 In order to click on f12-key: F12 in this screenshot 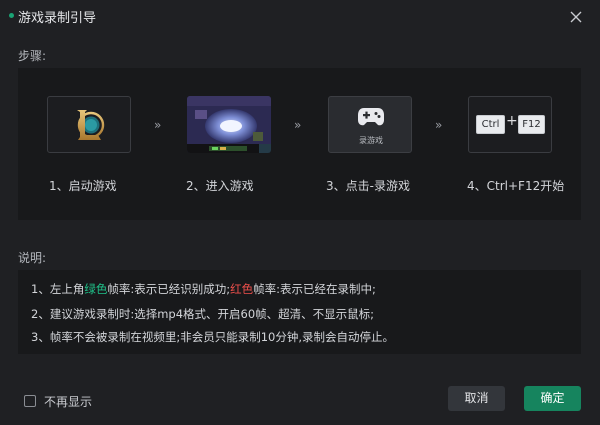, I will do `click(531, 124)`.